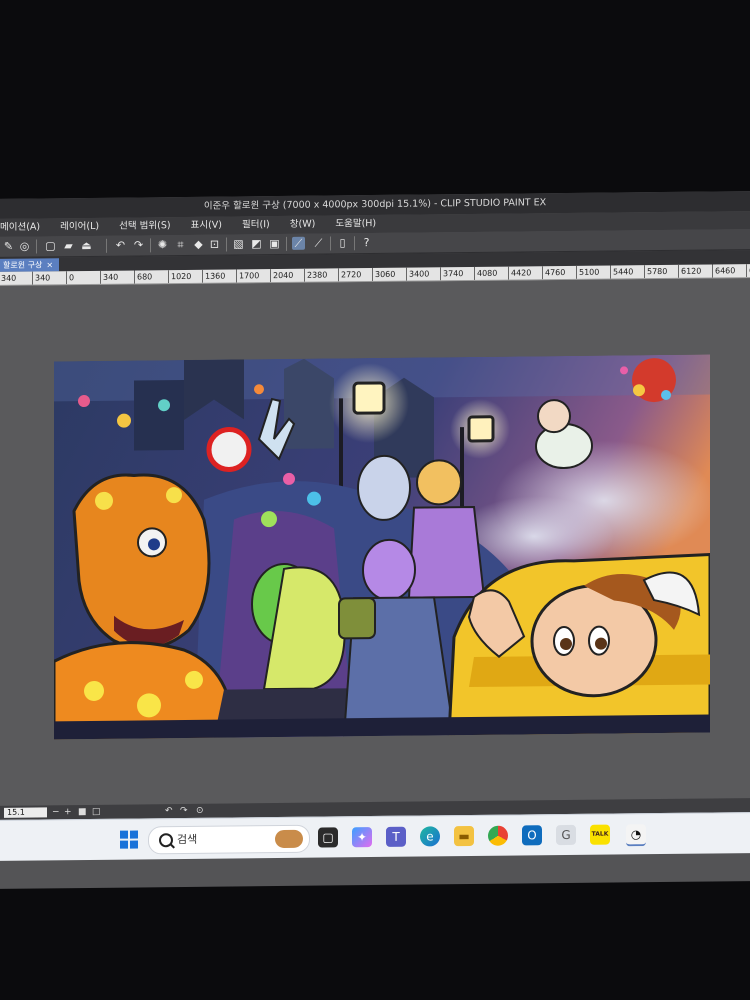  Describe the element at coordinates (229, 839) in the screenshot. I see `taskbar-search-box: 검색` at that location.